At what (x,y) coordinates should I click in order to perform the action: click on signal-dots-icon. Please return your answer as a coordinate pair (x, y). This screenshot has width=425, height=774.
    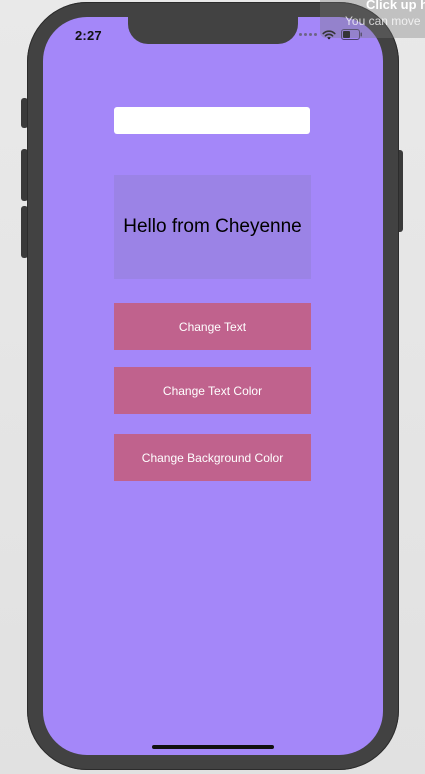
    Looking at the image, I should click on (308, 34).